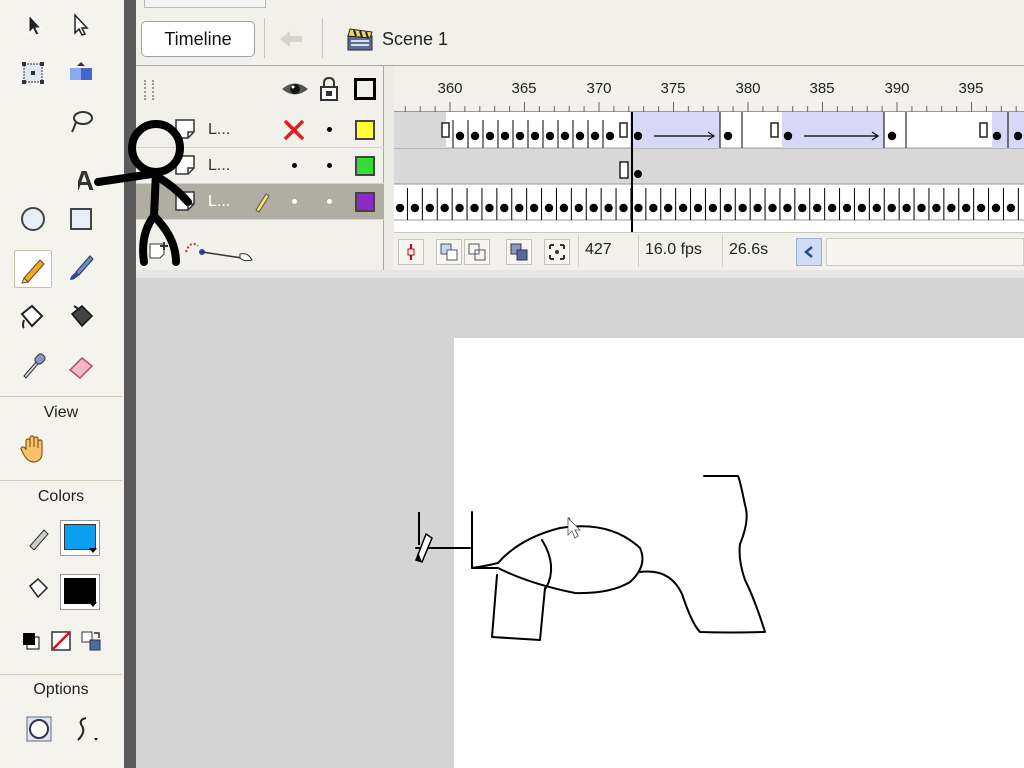  Describe the element at coordinates (424, 537) in the screenshot. I see `pencil-cursor-icon` at that location.